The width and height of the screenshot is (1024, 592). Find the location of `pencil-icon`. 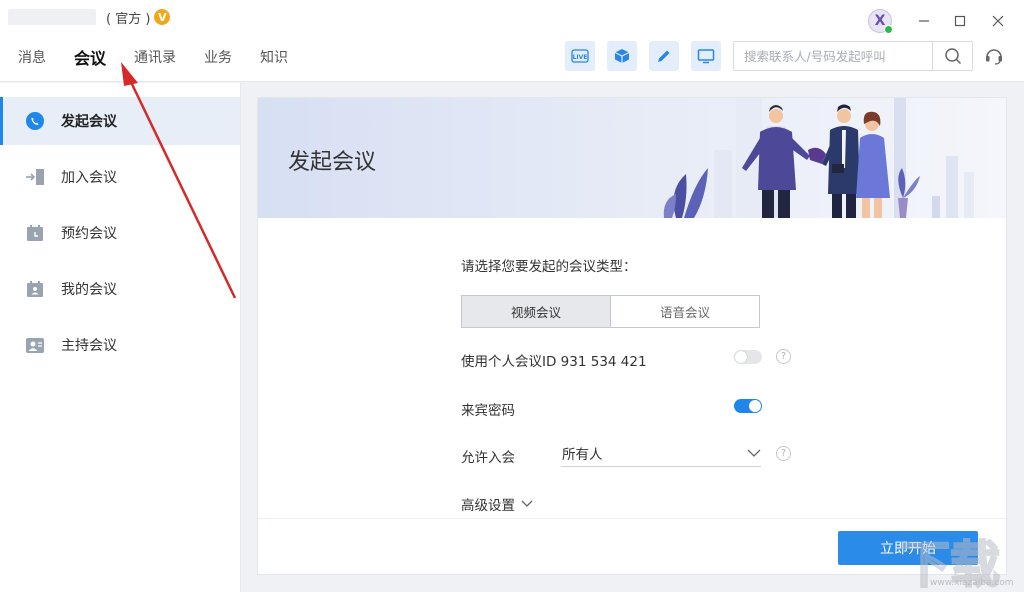

pencil-icon is located at coordinates (664, 56).